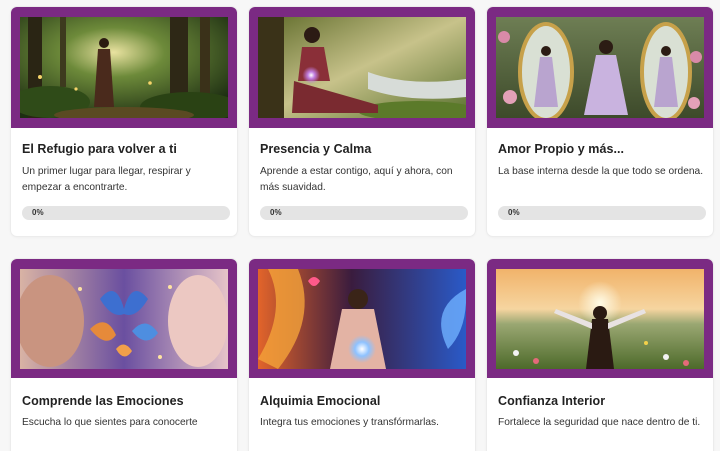  Describe the element at coordinates (110, 422) in the screenshot. I see `course-description: Escucha lo que sientes para conocerte` at that location.